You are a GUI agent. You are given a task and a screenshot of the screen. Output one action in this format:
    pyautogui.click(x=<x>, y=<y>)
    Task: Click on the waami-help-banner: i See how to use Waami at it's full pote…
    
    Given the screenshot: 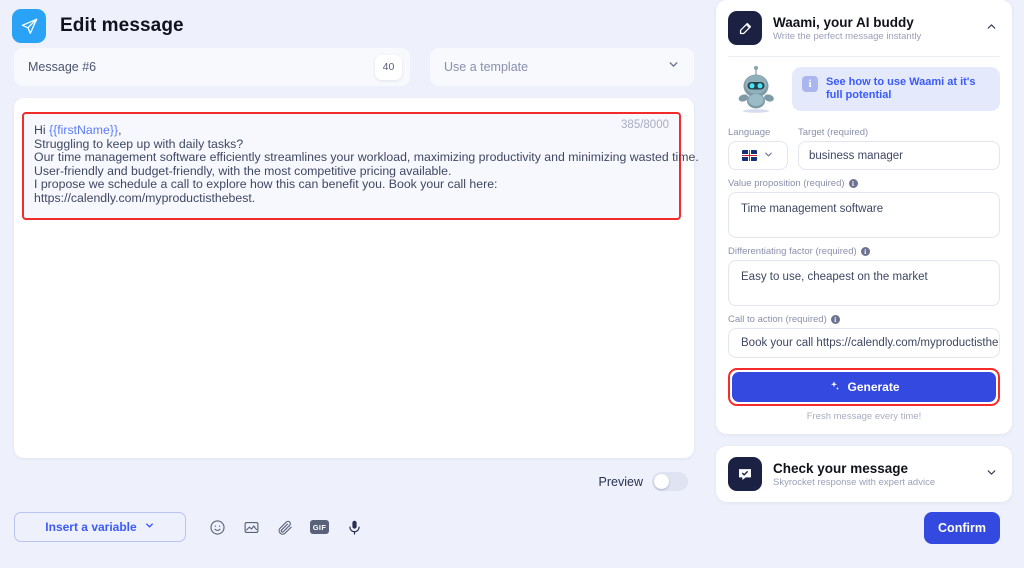 What is the action you would take?
    pyautogui.click(x=896, y=89)
    